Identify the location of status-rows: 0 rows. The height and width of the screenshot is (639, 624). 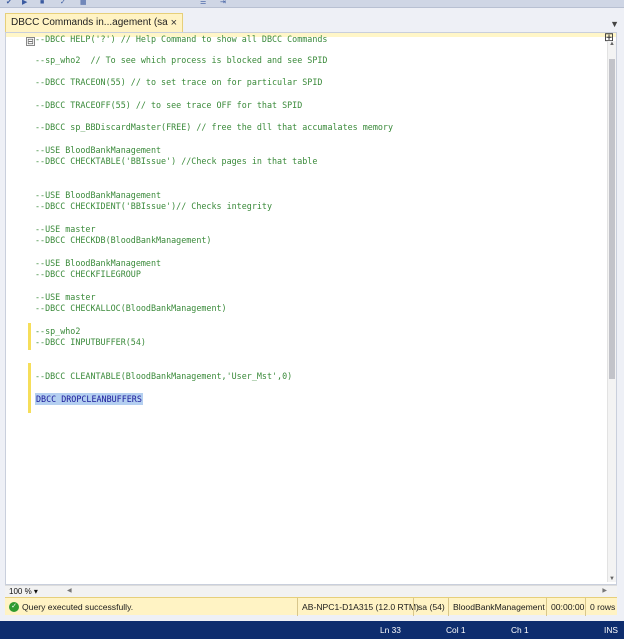
(600, 607).